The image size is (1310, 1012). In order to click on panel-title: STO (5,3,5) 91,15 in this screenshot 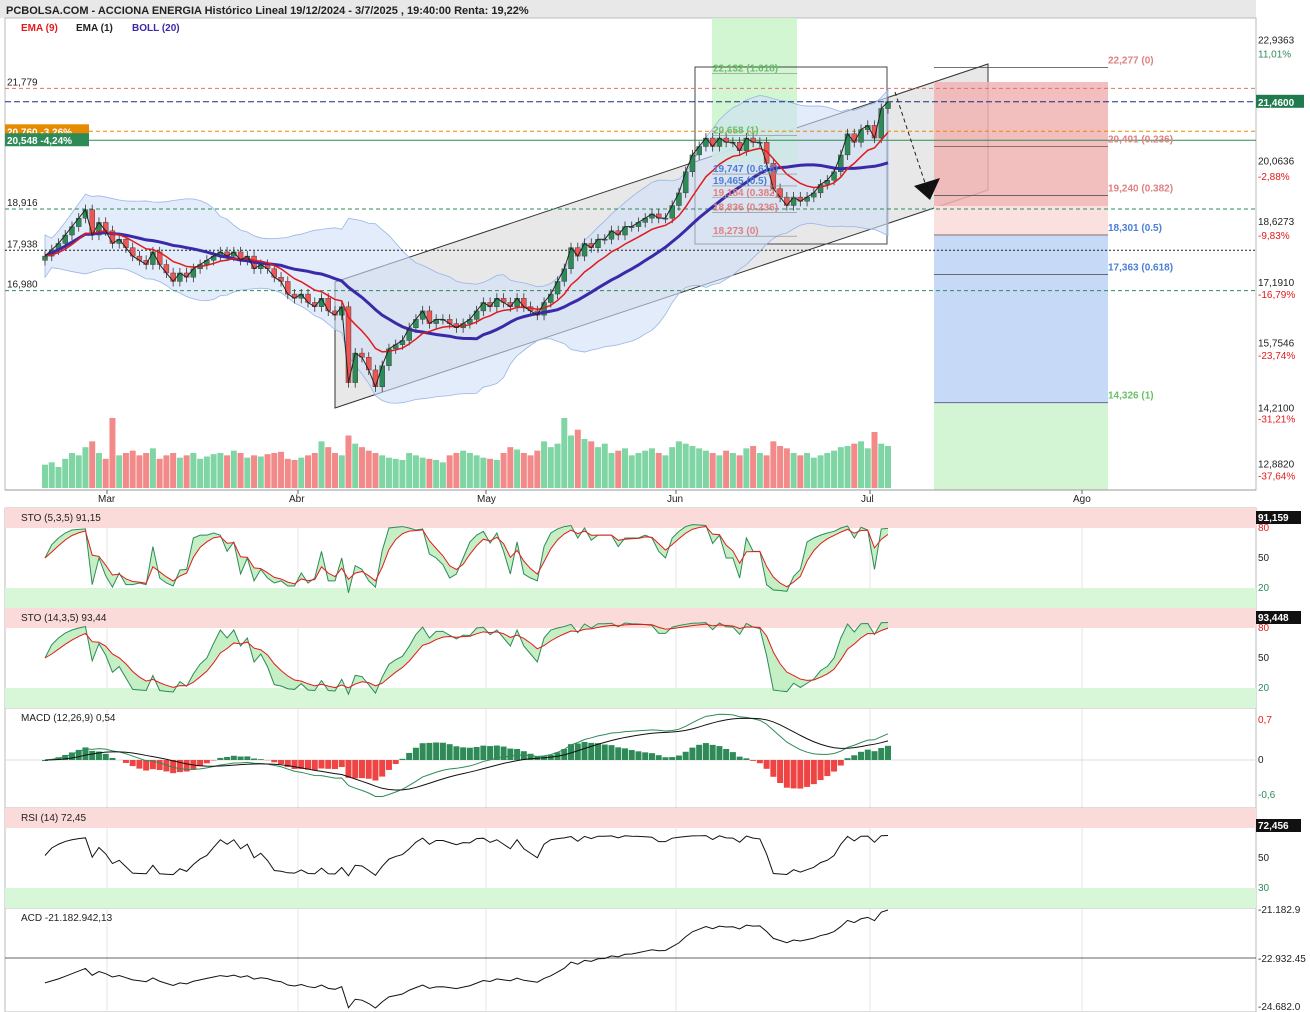, I will do `click(61, 518)`.